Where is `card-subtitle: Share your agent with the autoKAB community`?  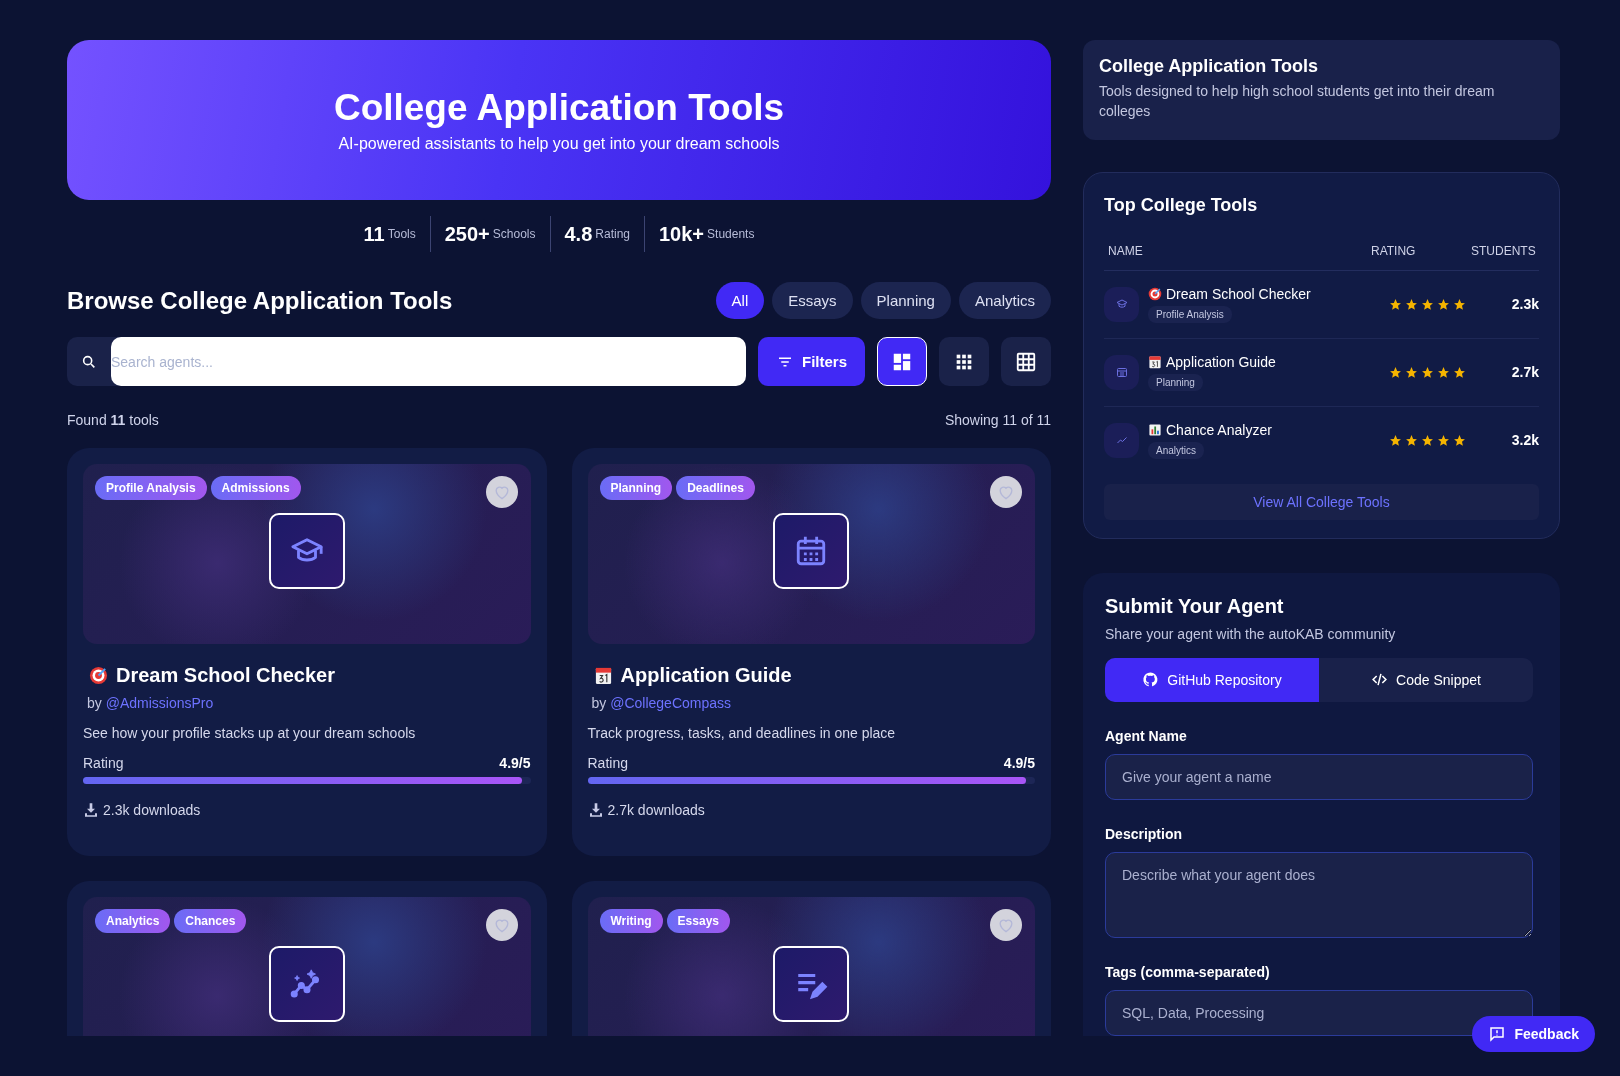 card-subtitle: Share your agent with the autoKAB community is located at coordinates (1251, 633).